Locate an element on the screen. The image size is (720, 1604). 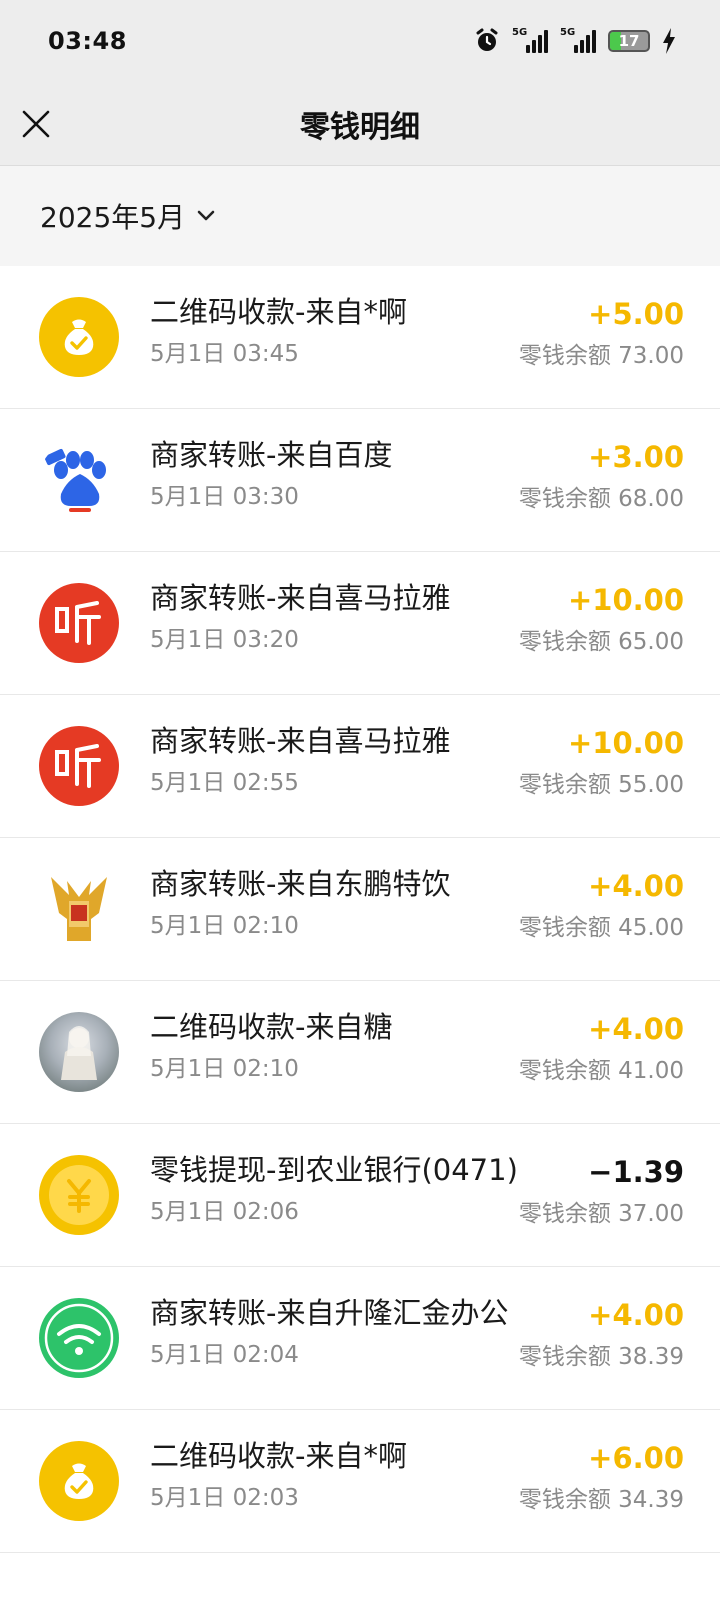
month-selector: 2025年5月 is located at coordinates (128, 216).